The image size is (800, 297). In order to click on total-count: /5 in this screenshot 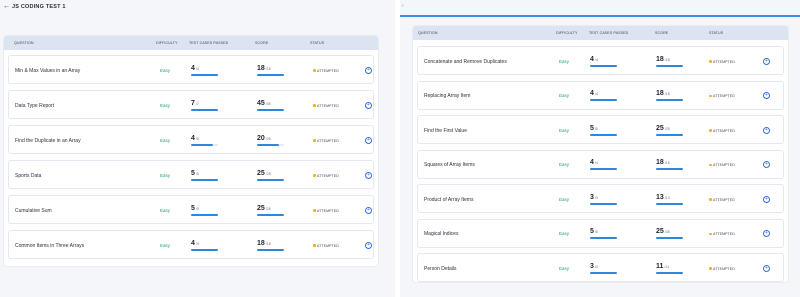, I will do `click(596, 232)`.